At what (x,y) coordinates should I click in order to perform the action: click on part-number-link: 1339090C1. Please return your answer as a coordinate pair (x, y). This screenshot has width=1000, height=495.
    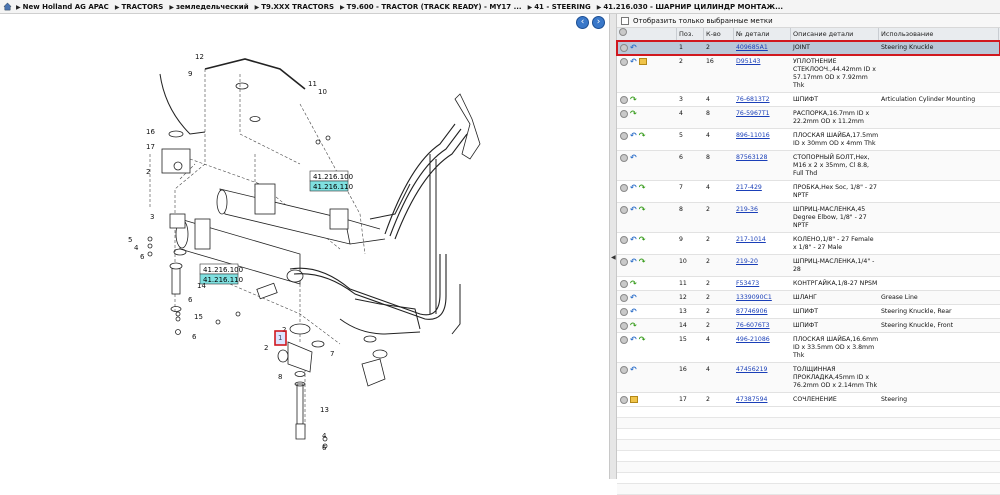
    Looking at the image, I should click on (754, 297).